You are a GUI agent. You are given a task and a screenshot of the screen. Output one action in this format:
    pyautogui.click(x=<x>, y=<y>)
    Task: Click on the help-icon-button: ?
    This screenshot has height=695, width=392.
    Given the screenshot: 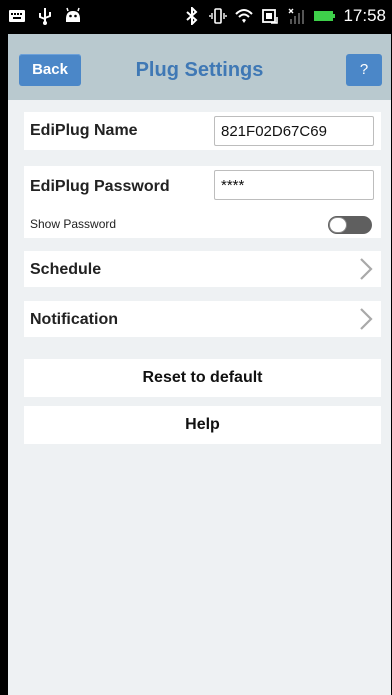 What is the action you would take?
    pyautogui.click(x=364, y=70)
    